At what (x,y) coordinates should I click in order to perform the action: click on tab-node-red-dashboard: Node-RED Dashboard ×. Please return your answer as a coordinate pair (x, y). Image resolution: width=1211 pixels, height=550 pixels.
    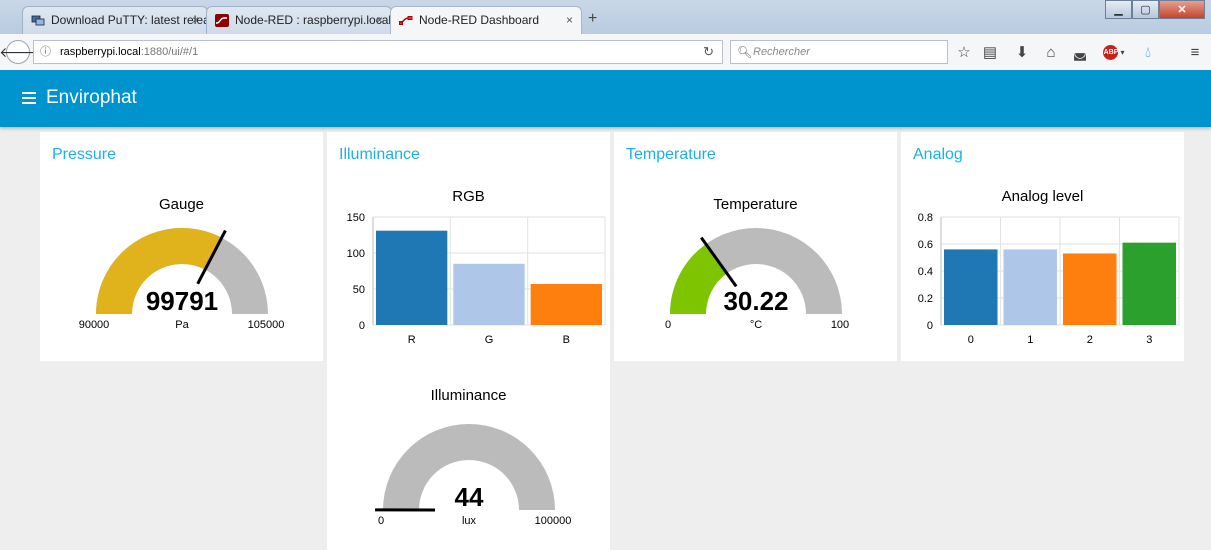
    Looking at the image, I should click on (486, 20).